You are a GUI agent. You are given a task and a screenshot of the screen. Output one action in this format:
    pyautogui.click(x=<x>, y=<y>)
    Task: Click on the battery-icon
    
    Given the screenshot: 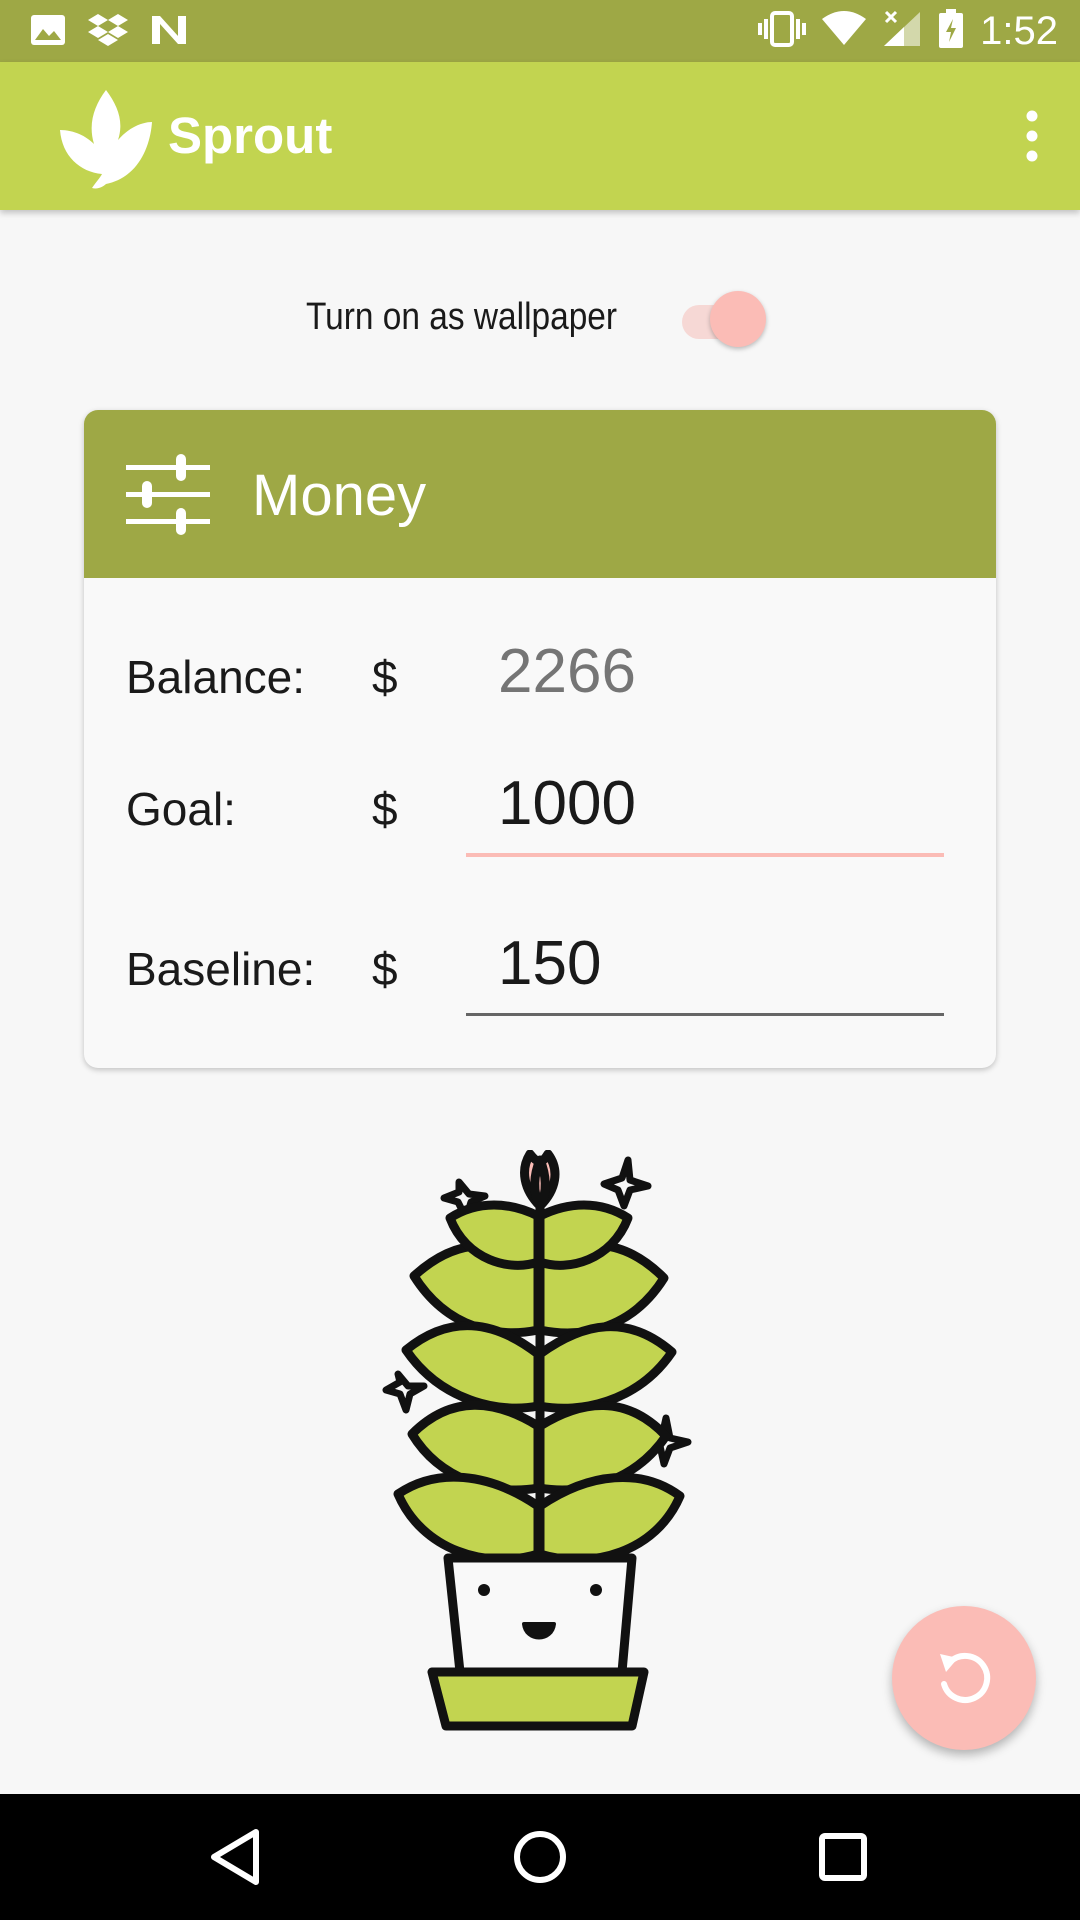 What is the action you would take?
    pyautogui.click(x=951, y=31)
    